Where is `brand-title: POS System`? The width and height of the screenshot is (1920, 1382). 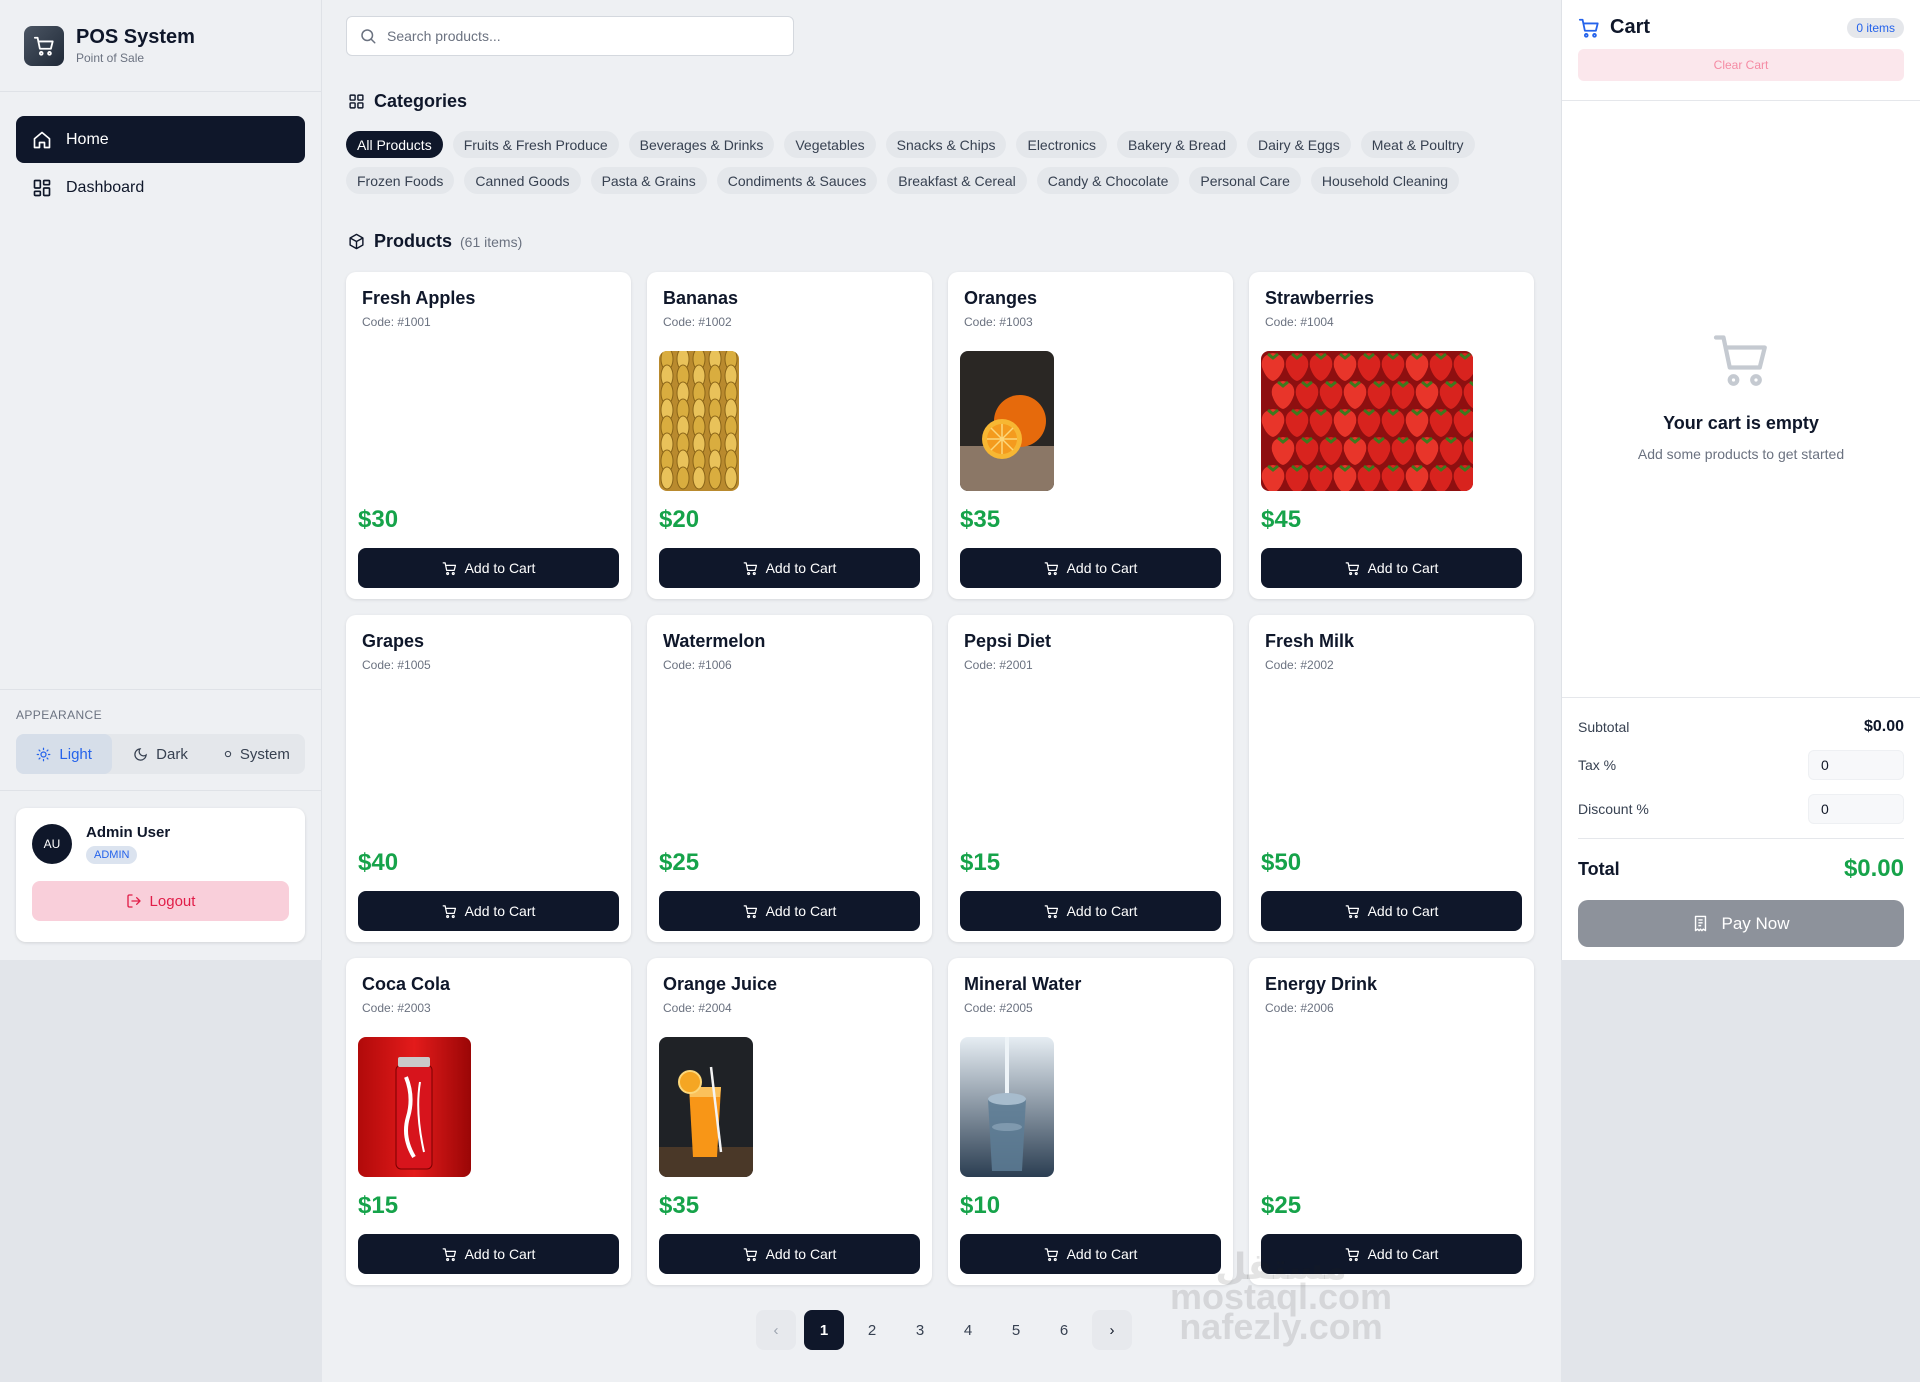
brand-title: POS System is located at coordinates (135, 37).